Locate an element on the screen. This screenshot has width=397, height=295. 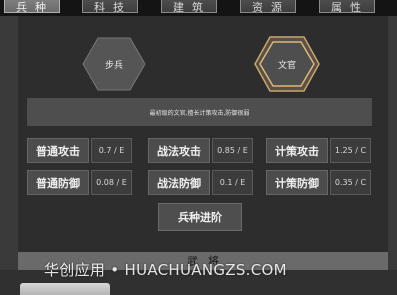
stat-normal-attack: 普通攻击 0.7 / E is located at coordinates (79, 150).